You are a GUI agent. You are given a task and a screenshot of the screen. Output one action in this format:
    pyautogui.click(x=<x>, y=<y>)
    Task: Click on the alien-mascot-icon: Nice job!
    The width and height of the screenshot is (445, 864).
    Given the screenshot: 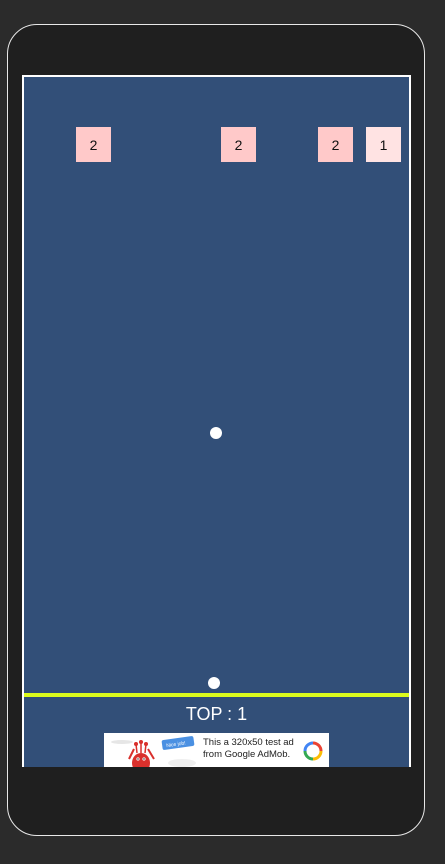 What is the action you would take?
    pyautogui.click(x=152, y=750)
    